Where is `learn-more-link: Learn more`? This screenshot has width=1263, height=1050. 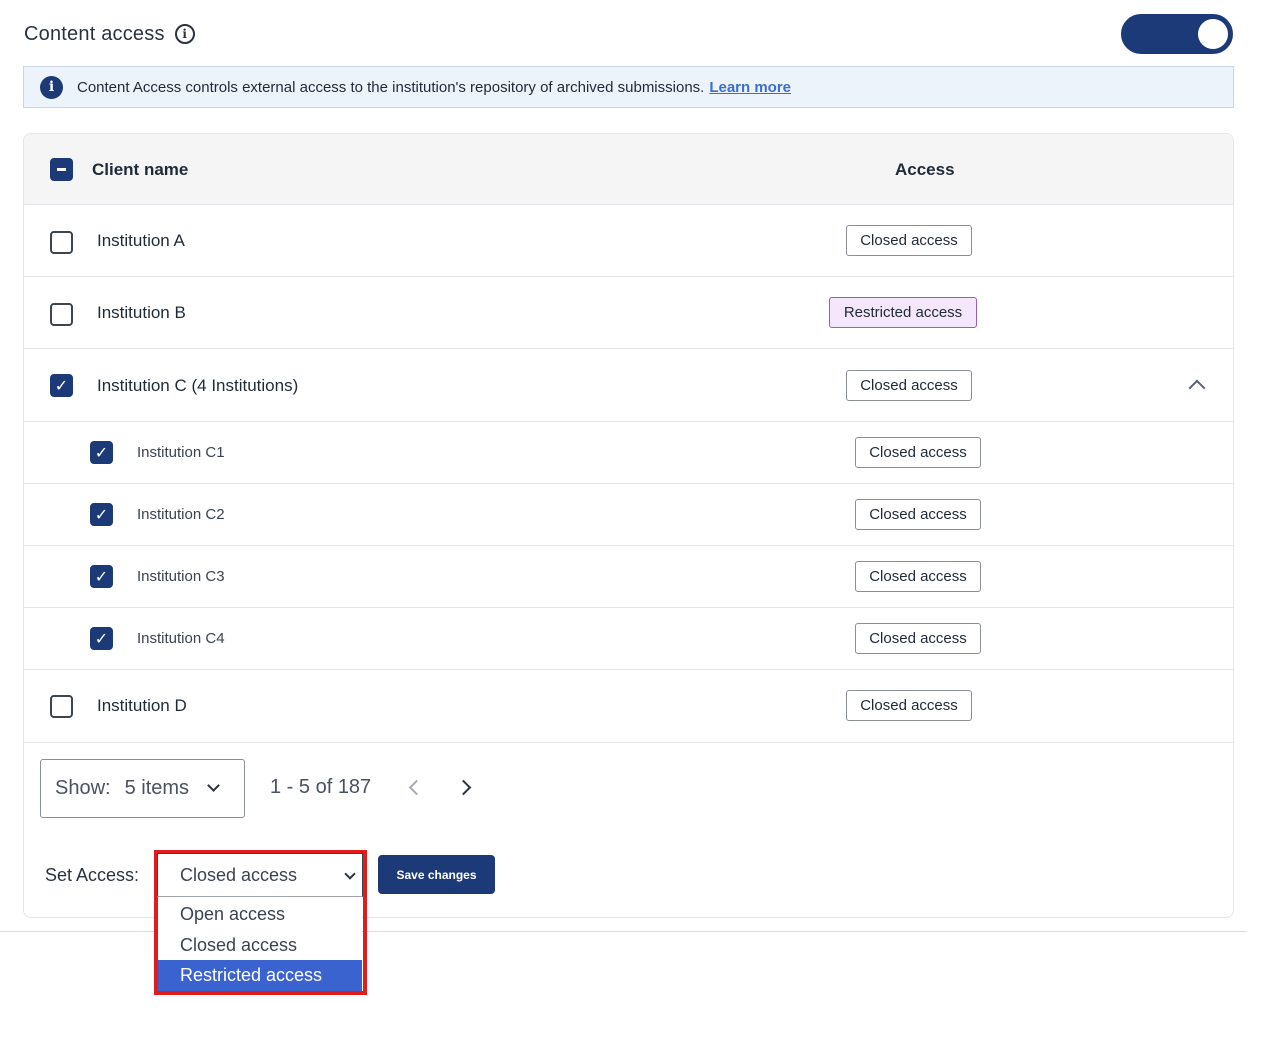 learn-more-link: Learn more is located at coordinates (750, 87).